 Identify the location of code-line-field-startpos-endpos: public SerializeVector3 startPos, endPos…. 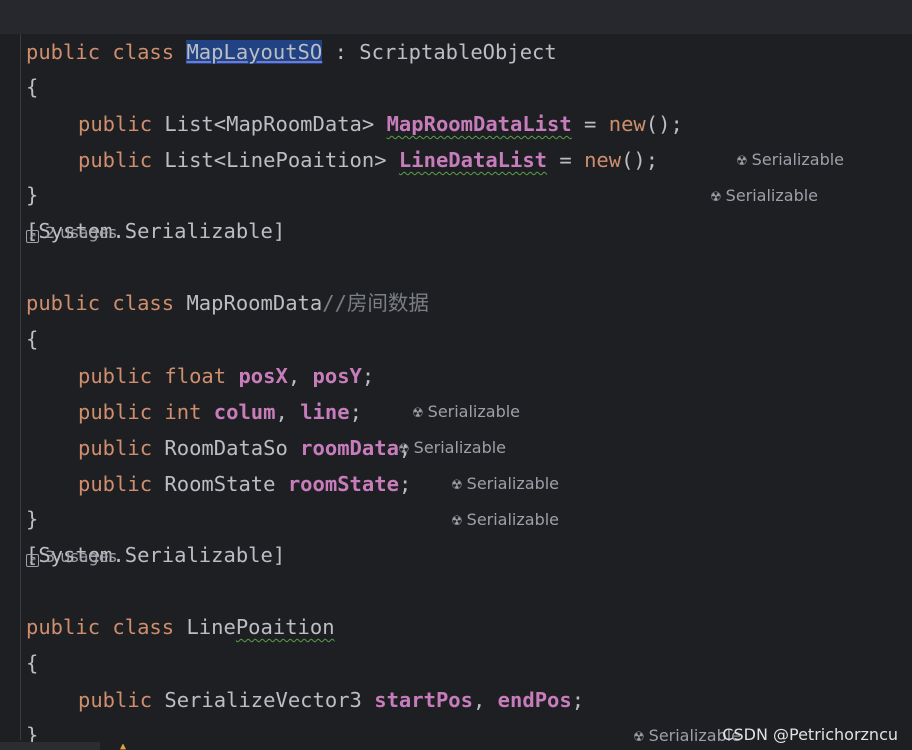
(370, 695).